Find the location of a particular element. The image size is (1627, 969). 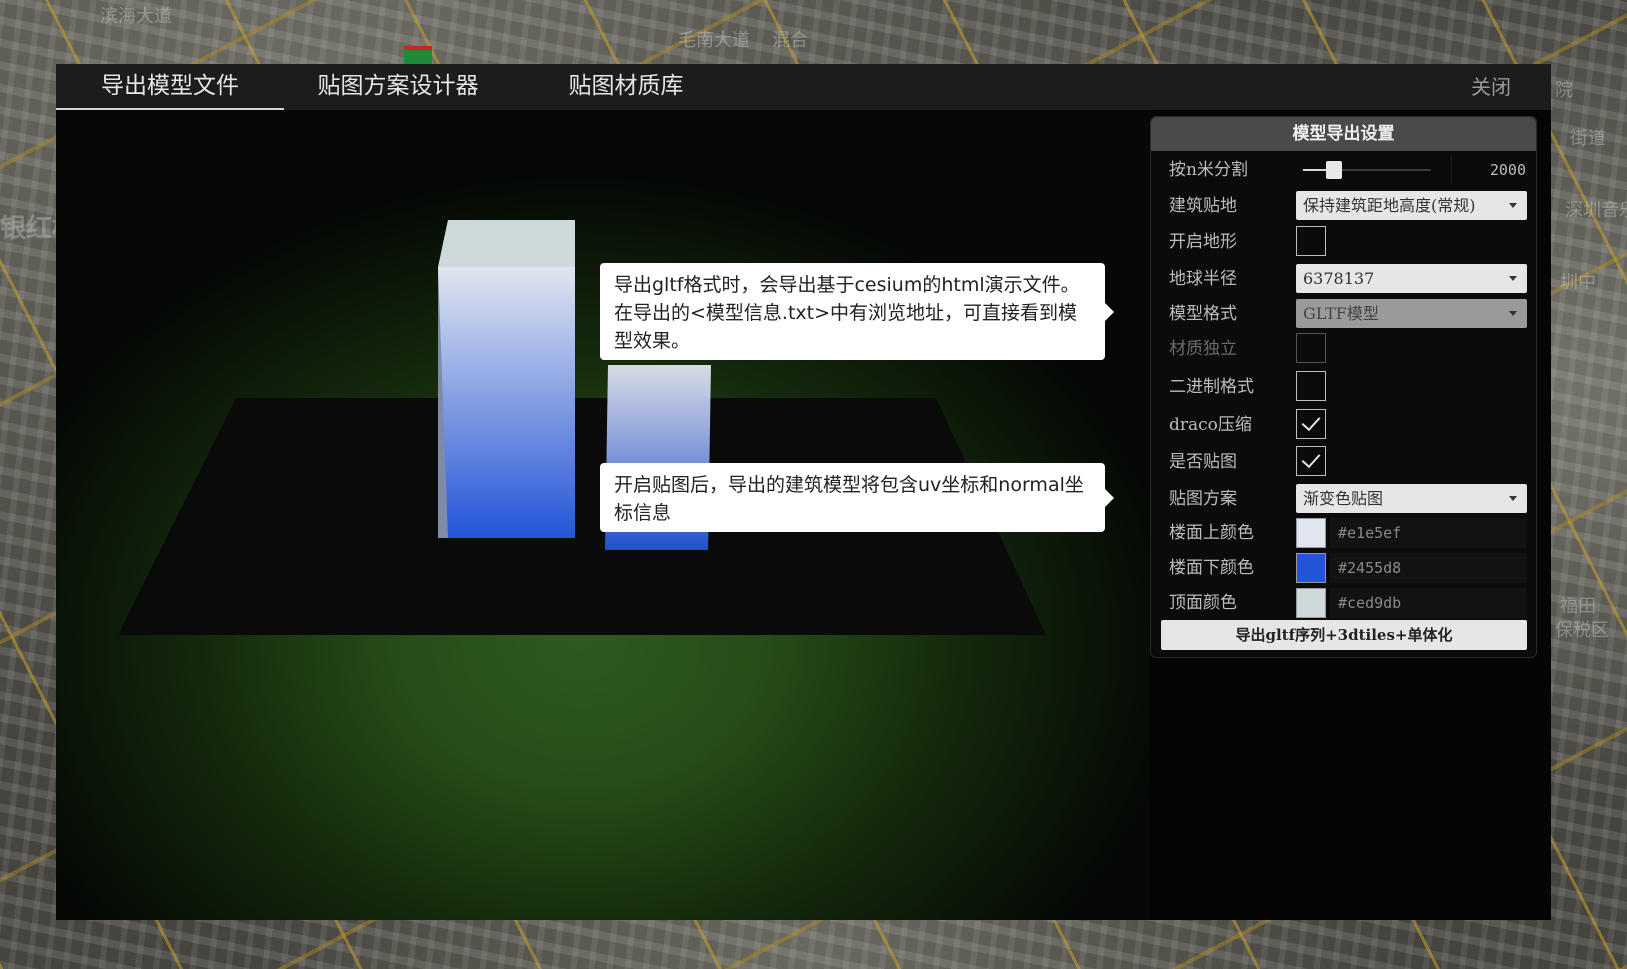

map-label: 圳中 is located at coordinates (1578, 282).